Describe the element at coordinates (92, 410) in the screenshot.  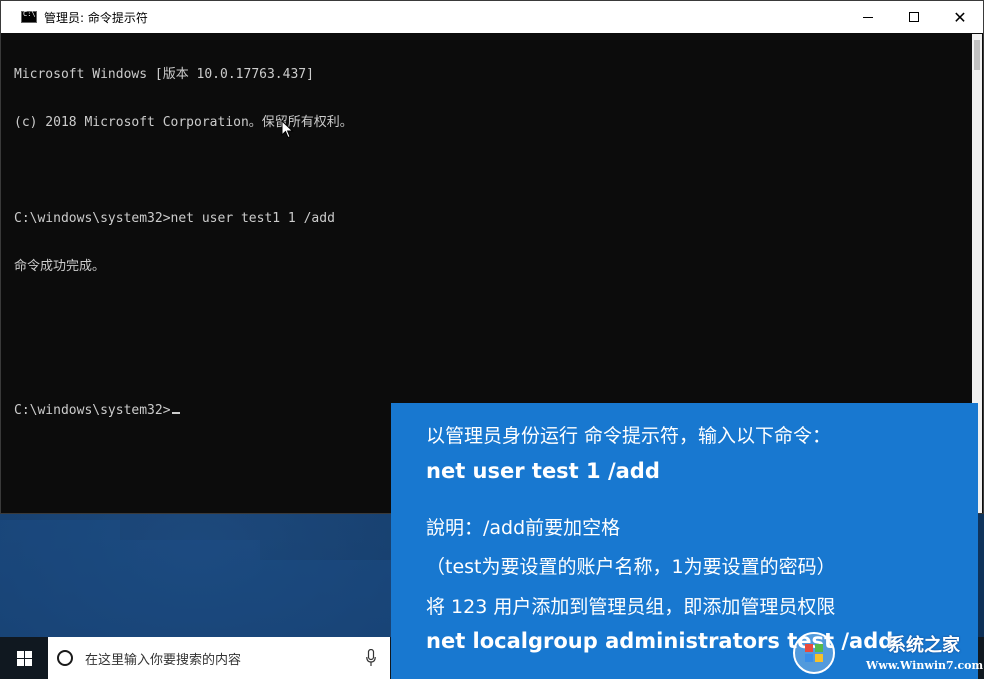
I see `console-prompt: C:\windows\system32>` at that location.